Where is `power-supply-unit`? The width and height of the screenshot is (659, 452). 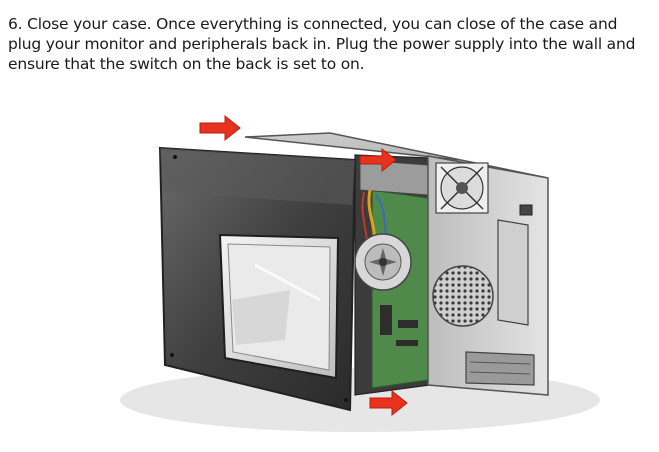 power-supply-unit is located at coordinates (394, 177).